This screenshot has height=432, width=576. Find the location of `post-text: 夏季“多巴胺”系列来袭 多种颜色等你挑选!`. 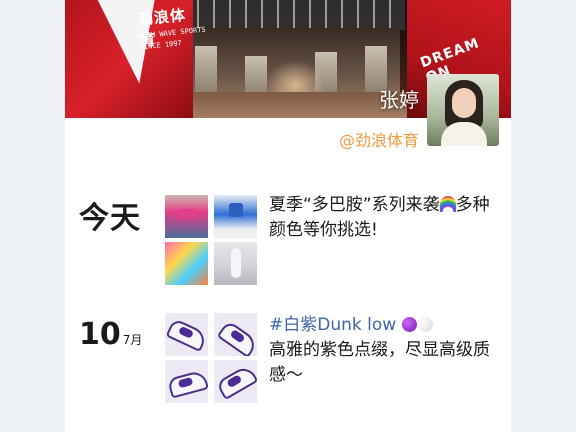

post-text: 夏季“多巴胺”系列来袭 多种颜色等你挑选! is located at coordinates (384, 218).